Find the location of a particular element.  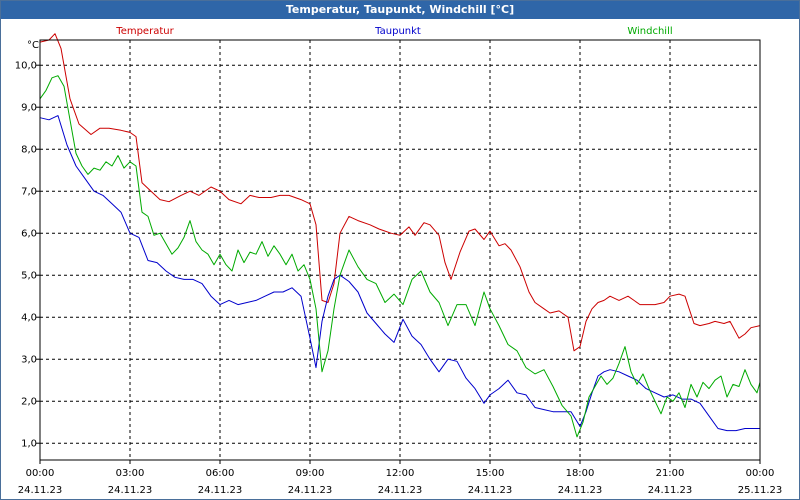

y-axis-unit: °C is located at coordinates (33, 45).